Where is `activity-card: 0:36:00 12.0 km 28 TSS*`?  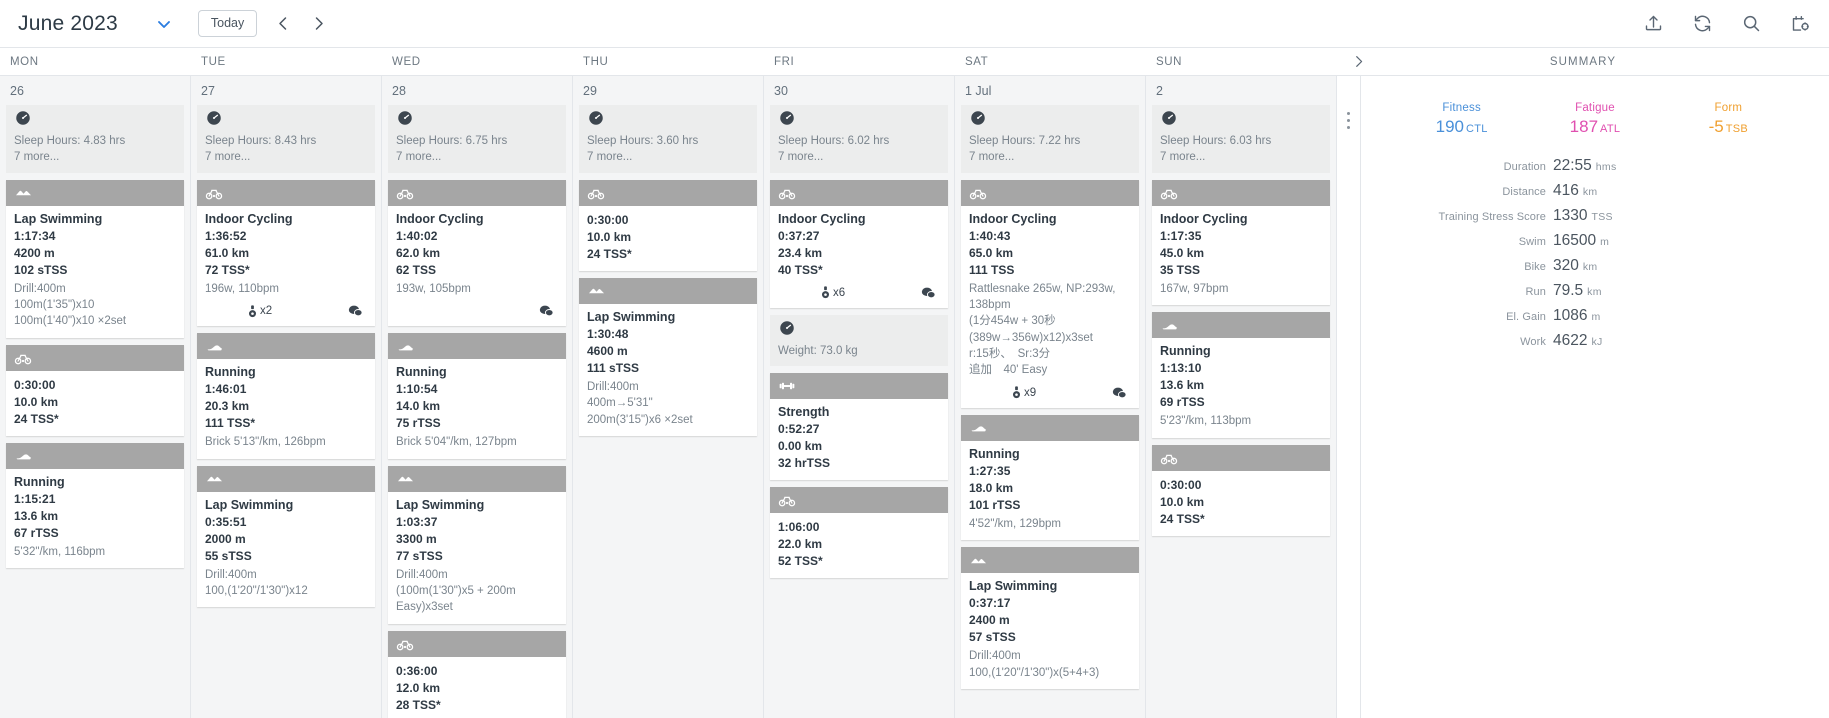
activity-card: 0:36:00 12.0 km 28 TSS* is located at coordinates (477, 674).